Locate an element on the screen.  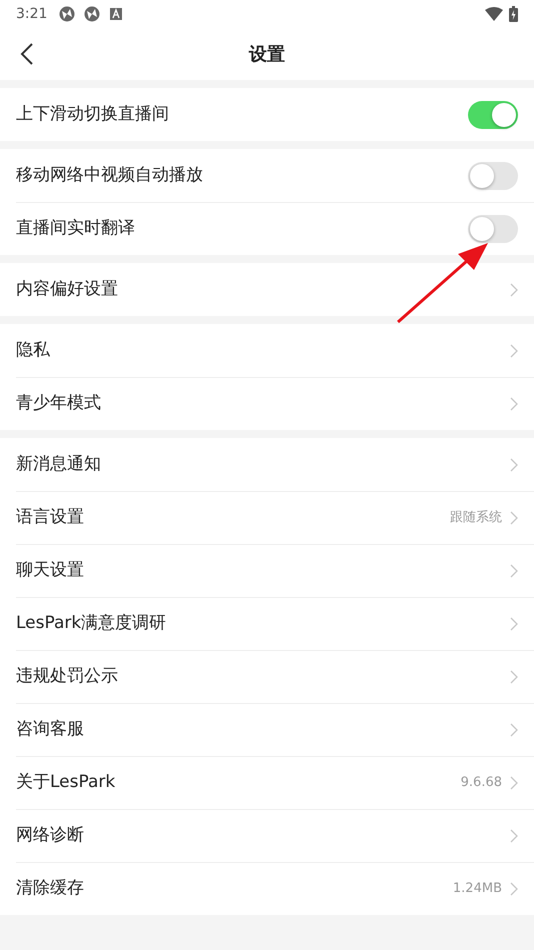
settings-row: 青少年模式 is located at coordinates (275, 403).